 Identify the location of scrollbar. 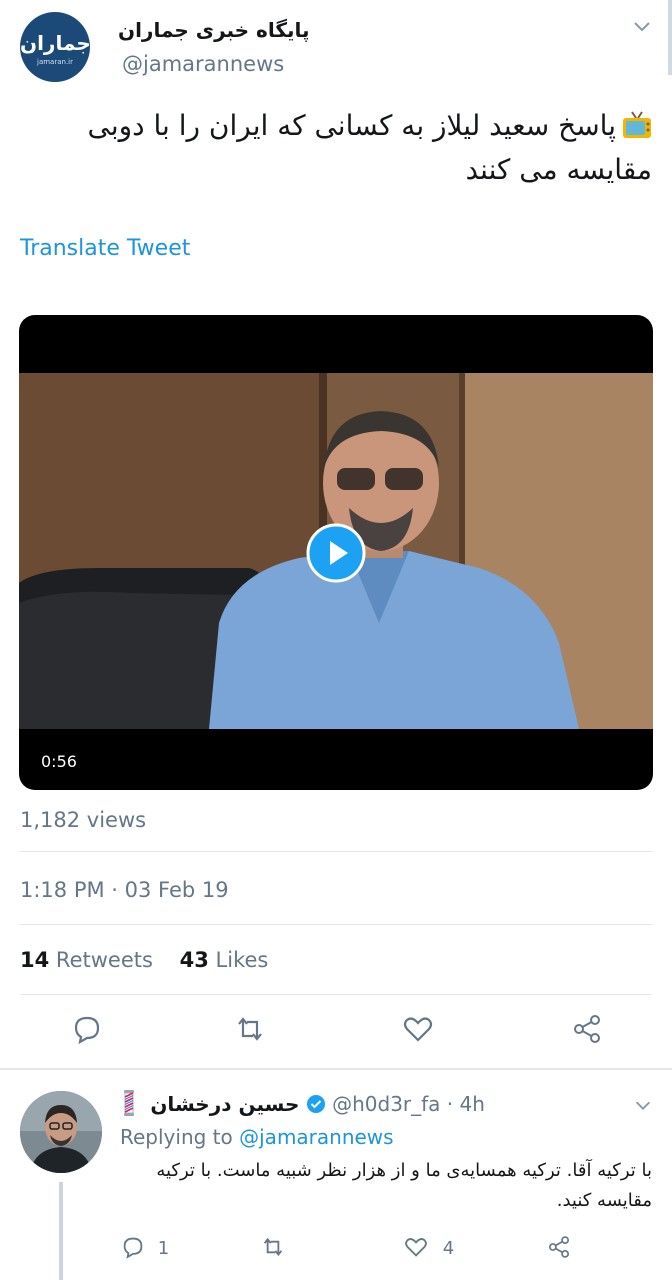
(670, 37).